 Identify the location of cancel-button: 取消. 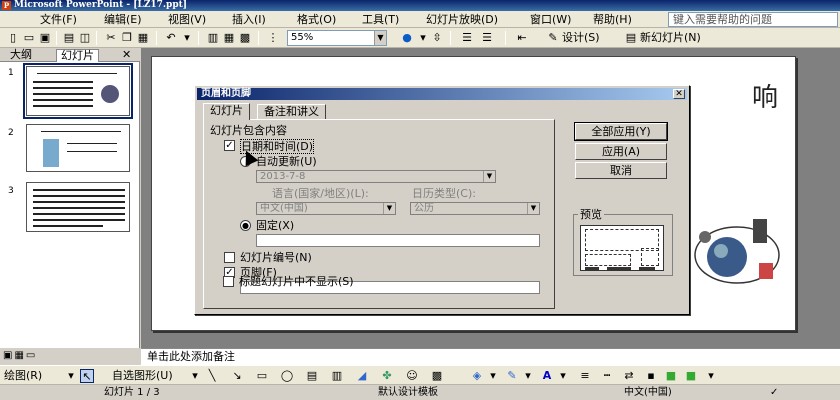
(621, 170).